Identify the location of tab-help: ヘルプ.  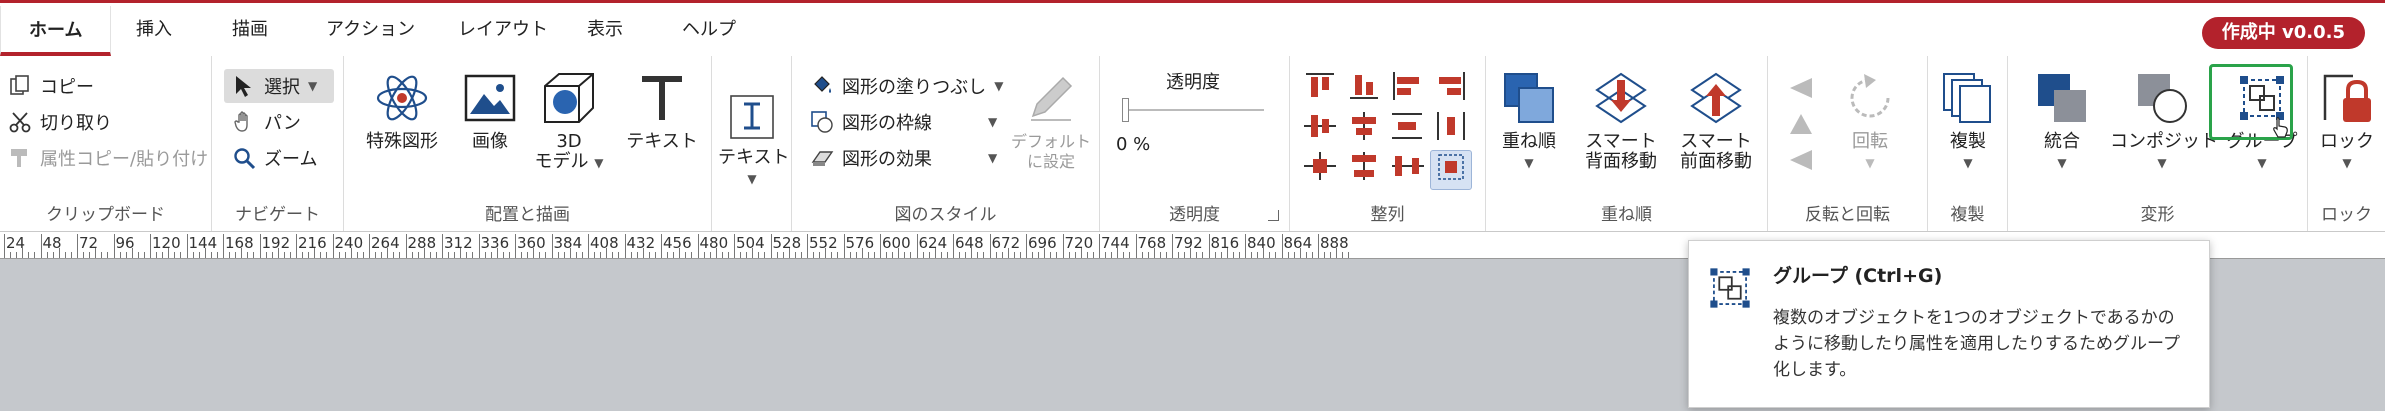
(709, 28).